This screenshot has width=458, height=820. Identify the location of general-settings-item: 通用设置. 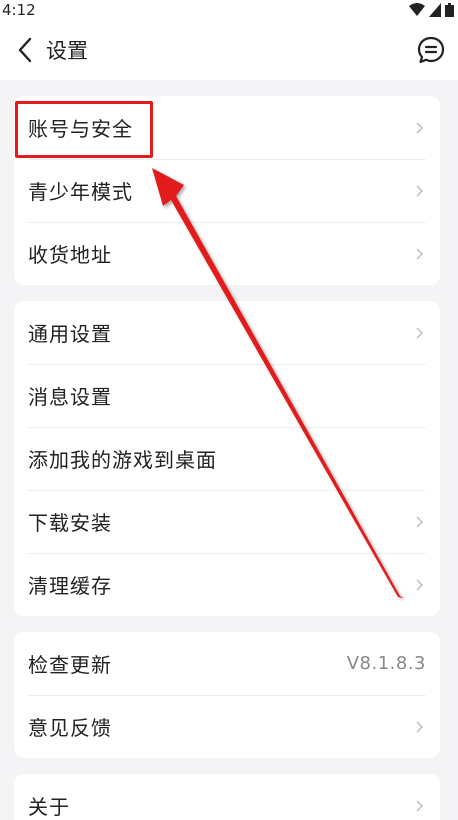
(227, 332).